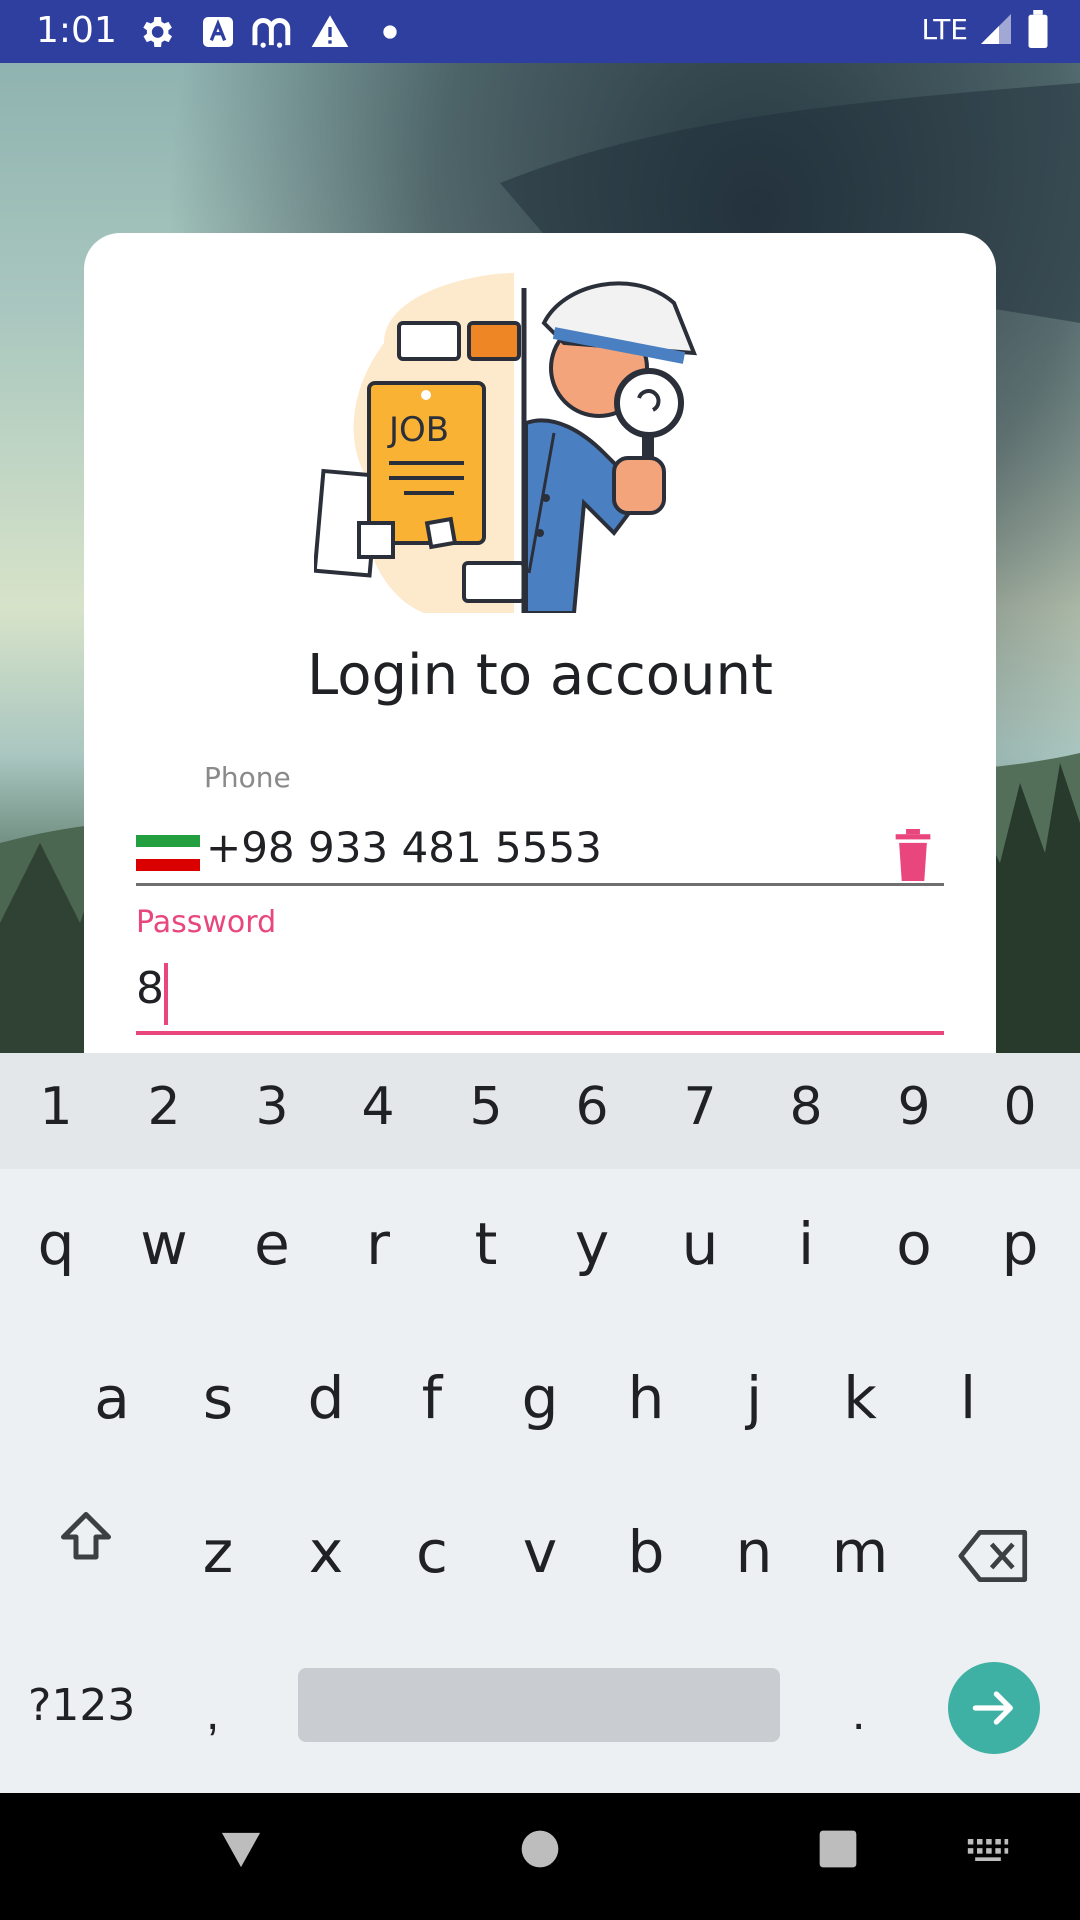 This screenshot has height=1920, width=1080. What do you see at coordinates (860, 1552) in the screenshot?
I see `key-m: m` at bounding box center [860, 1552].